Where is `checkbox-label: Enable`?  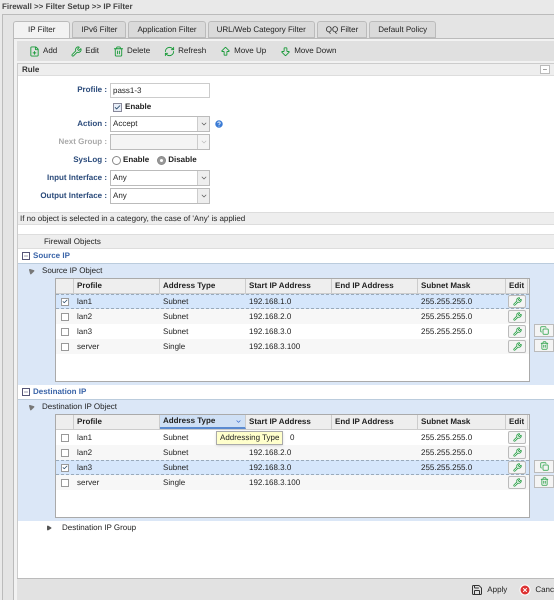 checkbox-label: Enable is located at coordinates (138, 107).